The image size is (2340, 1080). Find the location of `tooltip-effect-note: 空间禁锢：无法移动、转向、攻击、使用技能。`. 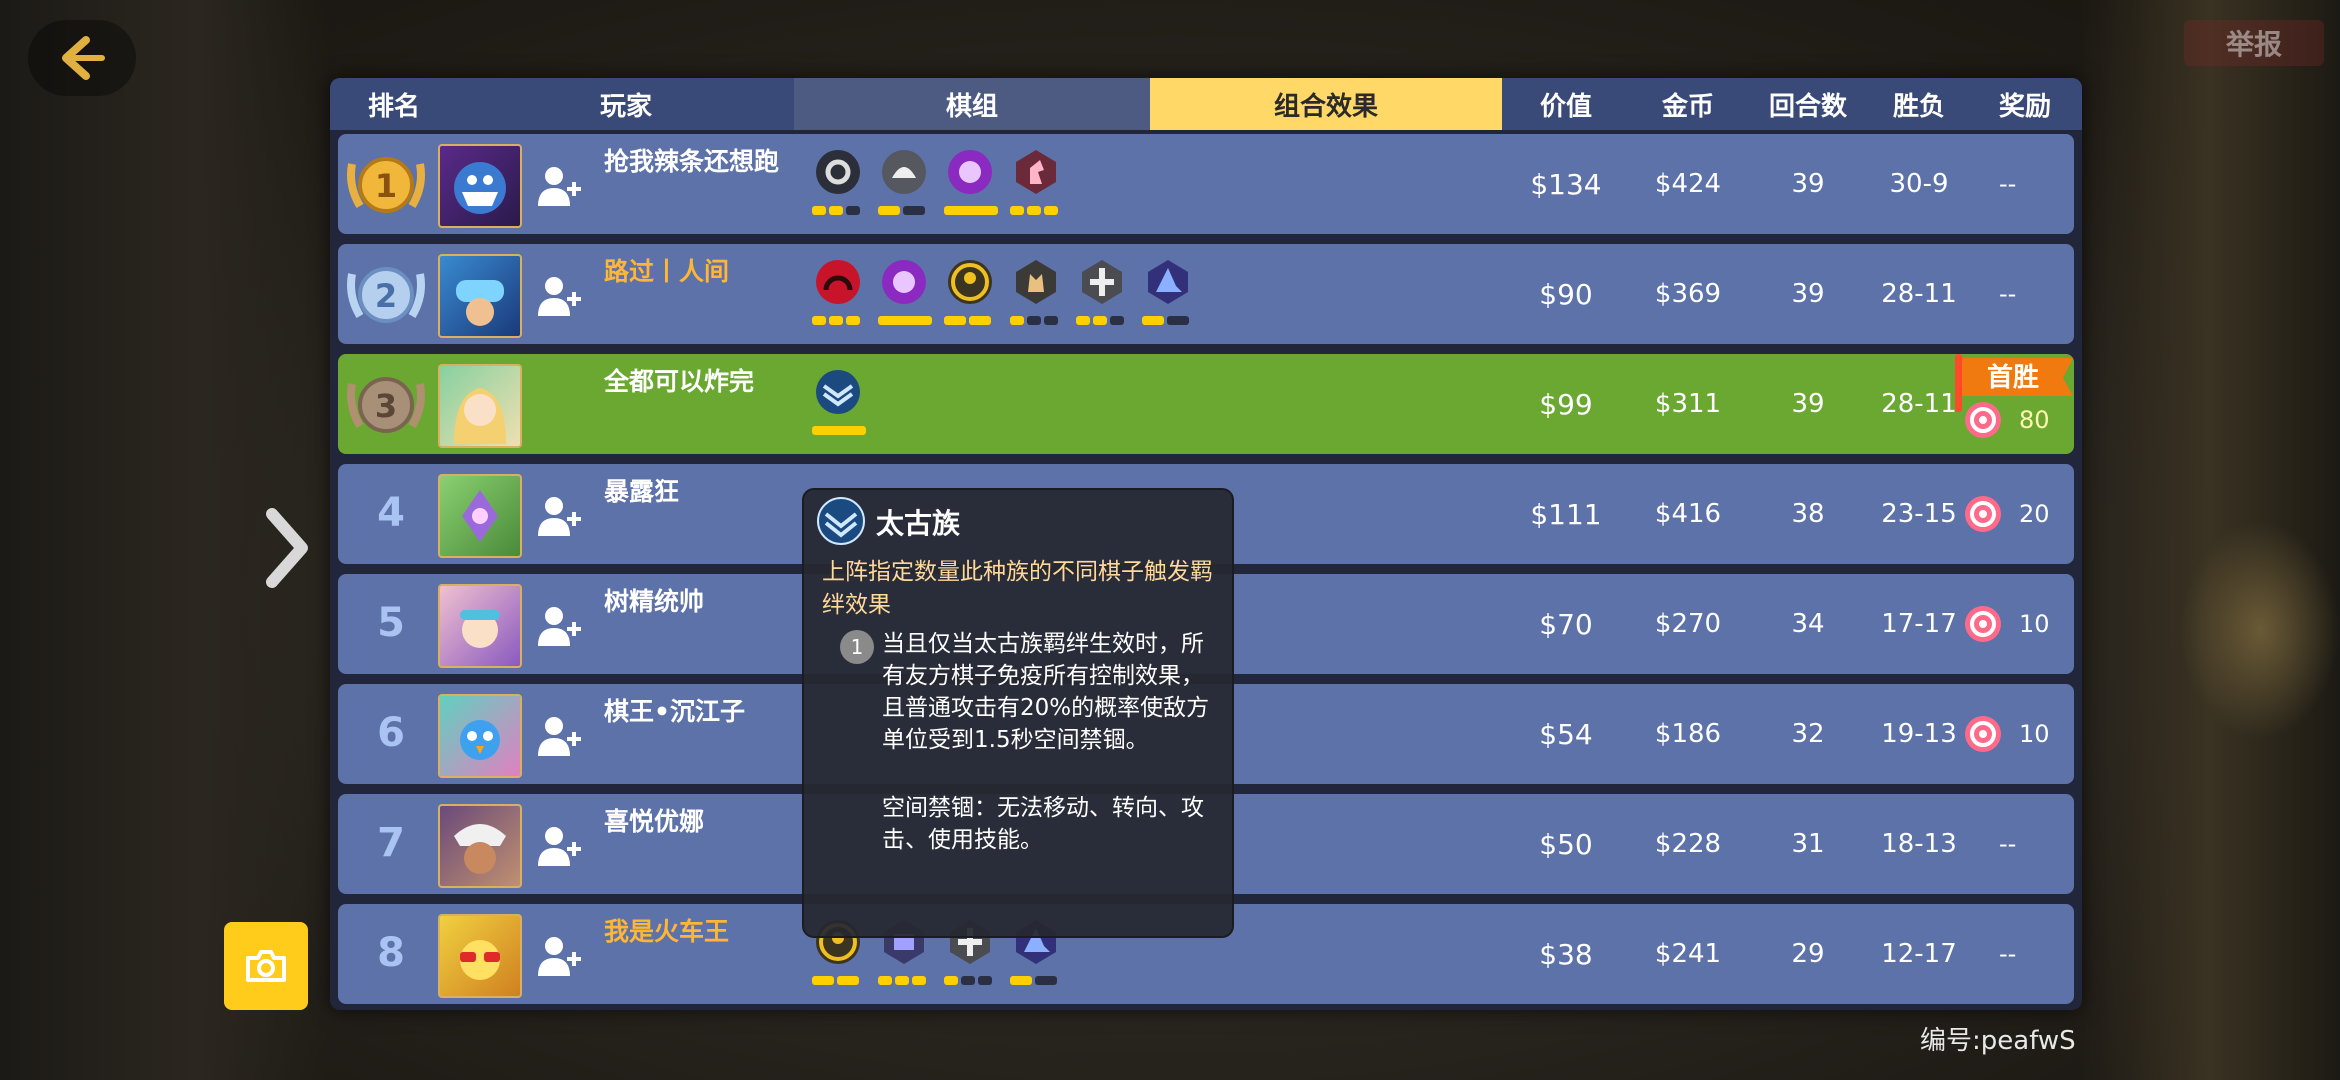

tooltip-effect-note: 空间禁锢：无法移动、转向、攻击、使用技能。 is located at coordinates (1043, 824).